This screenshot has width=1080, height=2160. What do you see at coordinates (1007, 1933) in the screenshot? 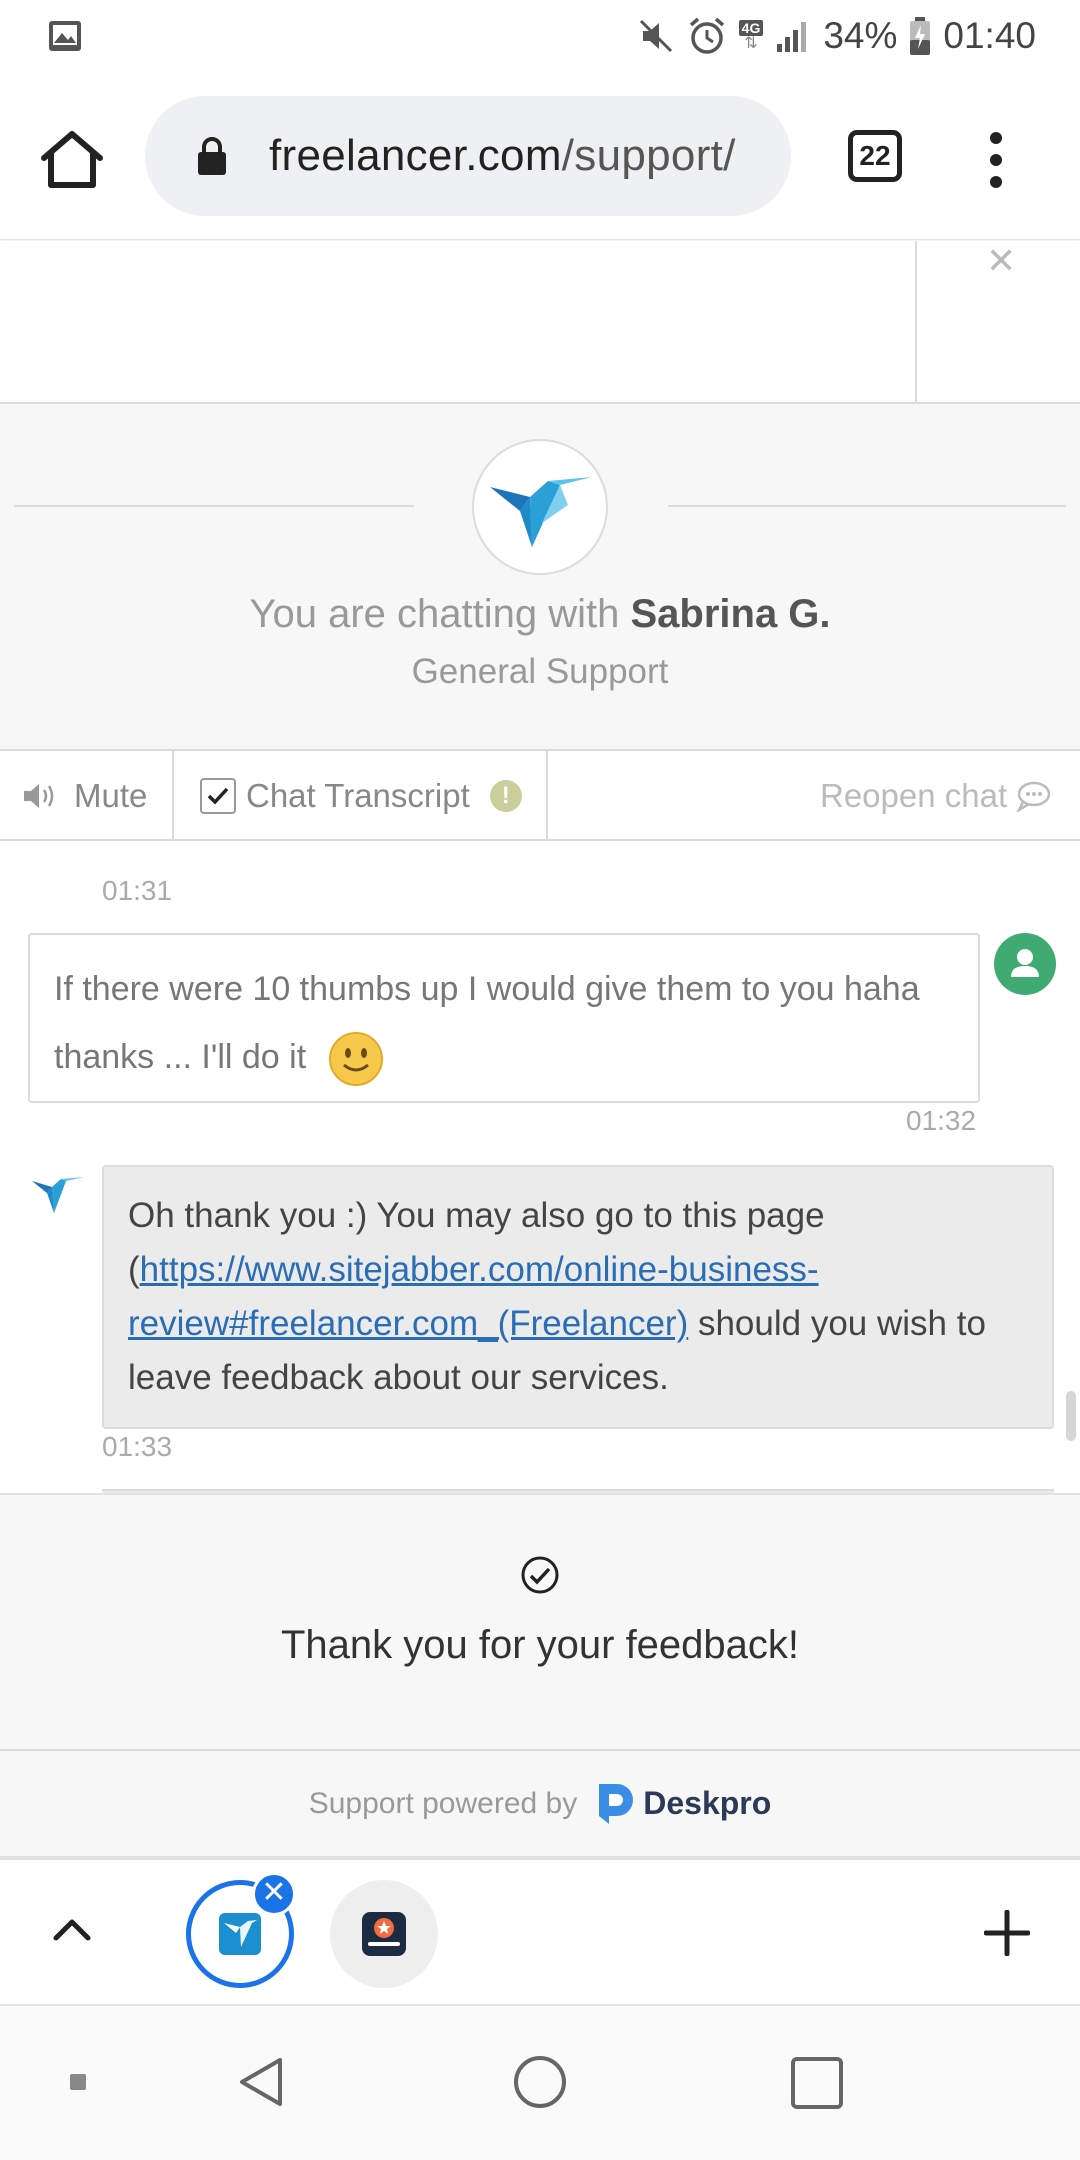
I see `new-tab-icon` at bounding box center [1007, 1933].